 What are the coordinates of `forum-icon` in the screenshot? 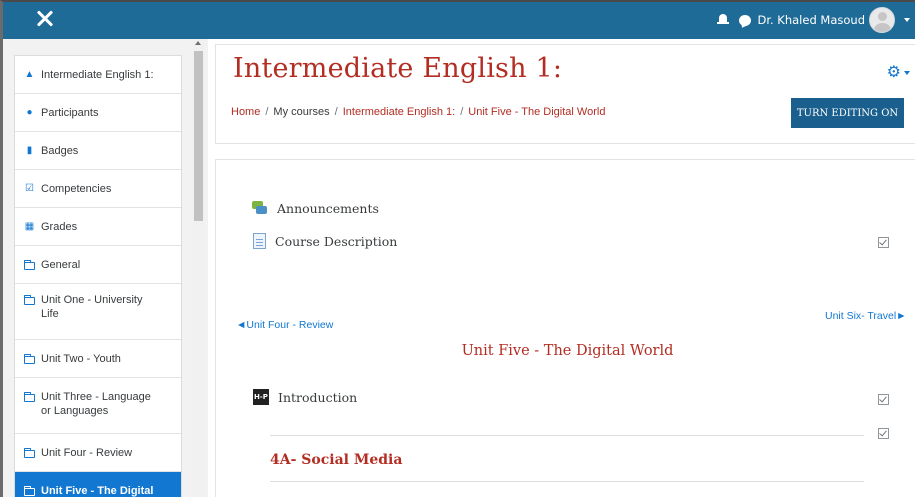 It's located at (260, 208).